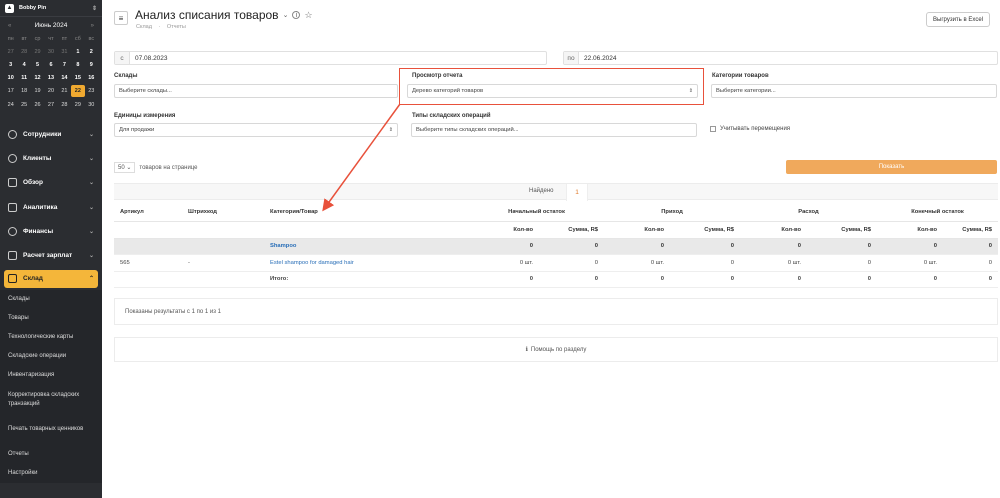  What do you see at coordinates (64, 91) in the screenshot?
I see `calendar-day: 21` at bounding box center [64, 91].